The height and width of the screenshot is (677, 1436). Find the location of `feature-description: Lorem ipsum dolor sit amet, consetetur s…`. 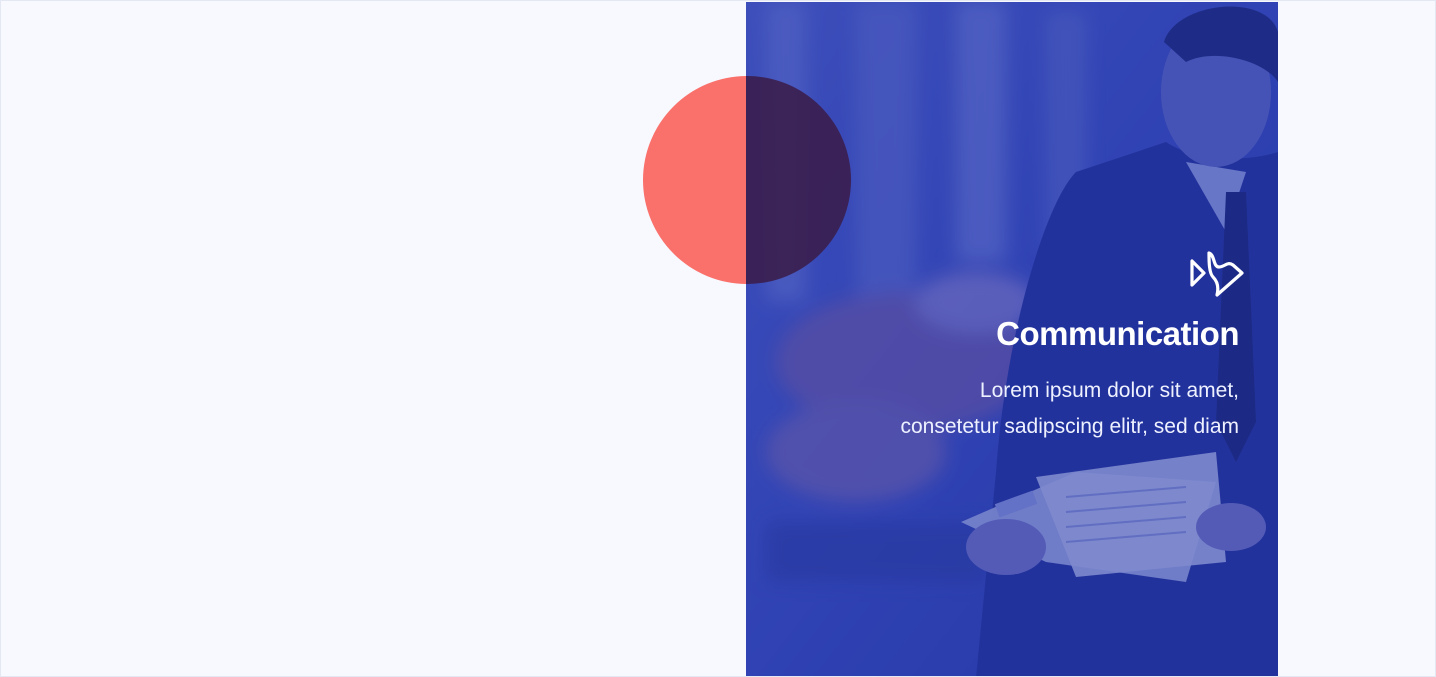

feature-description: Lorem ipsum dolor sit amet, consetetur s… is located at coordinates (1039, 409).